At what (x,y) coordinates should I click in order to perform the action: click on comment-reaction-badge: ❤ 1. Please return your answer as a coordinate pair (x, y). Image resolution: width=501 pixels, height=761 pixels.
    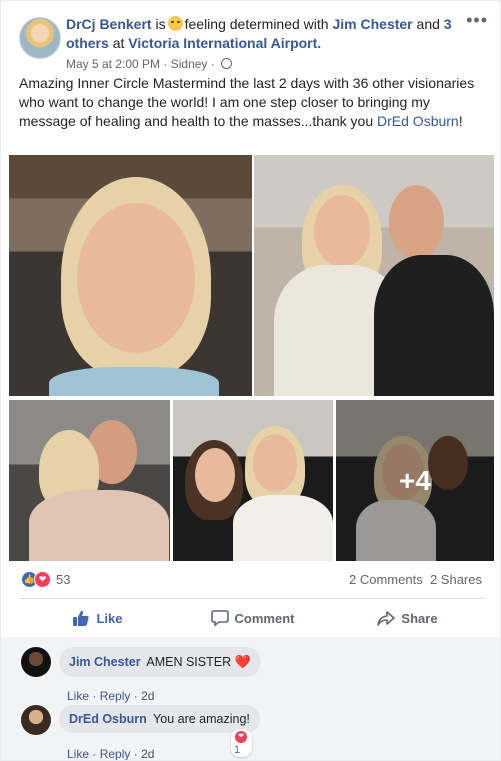
    Looking at the image, I should click on (241, 743).